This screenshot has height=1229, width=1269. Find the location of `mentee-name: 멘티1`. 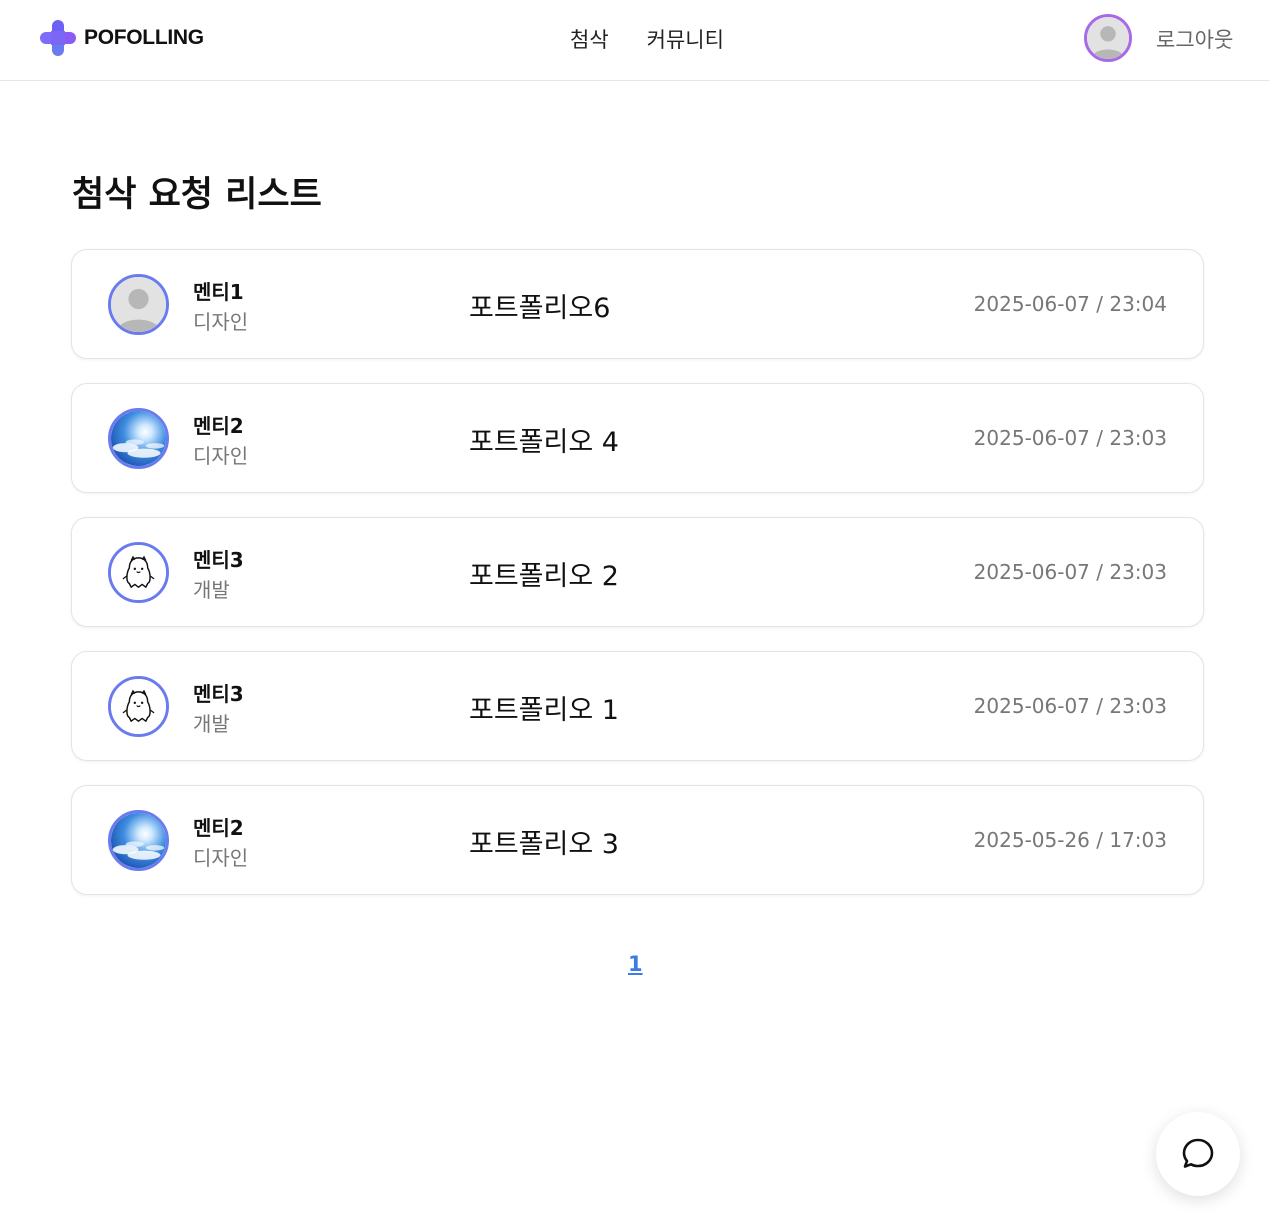

mentee-name: 멘티1 is located at coordinates (218, 292).